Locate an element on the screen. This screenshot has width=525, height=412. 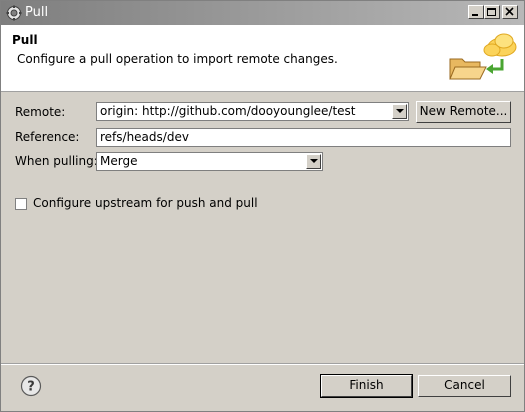
title-bar: Pull is located at coordinates (262, 13).